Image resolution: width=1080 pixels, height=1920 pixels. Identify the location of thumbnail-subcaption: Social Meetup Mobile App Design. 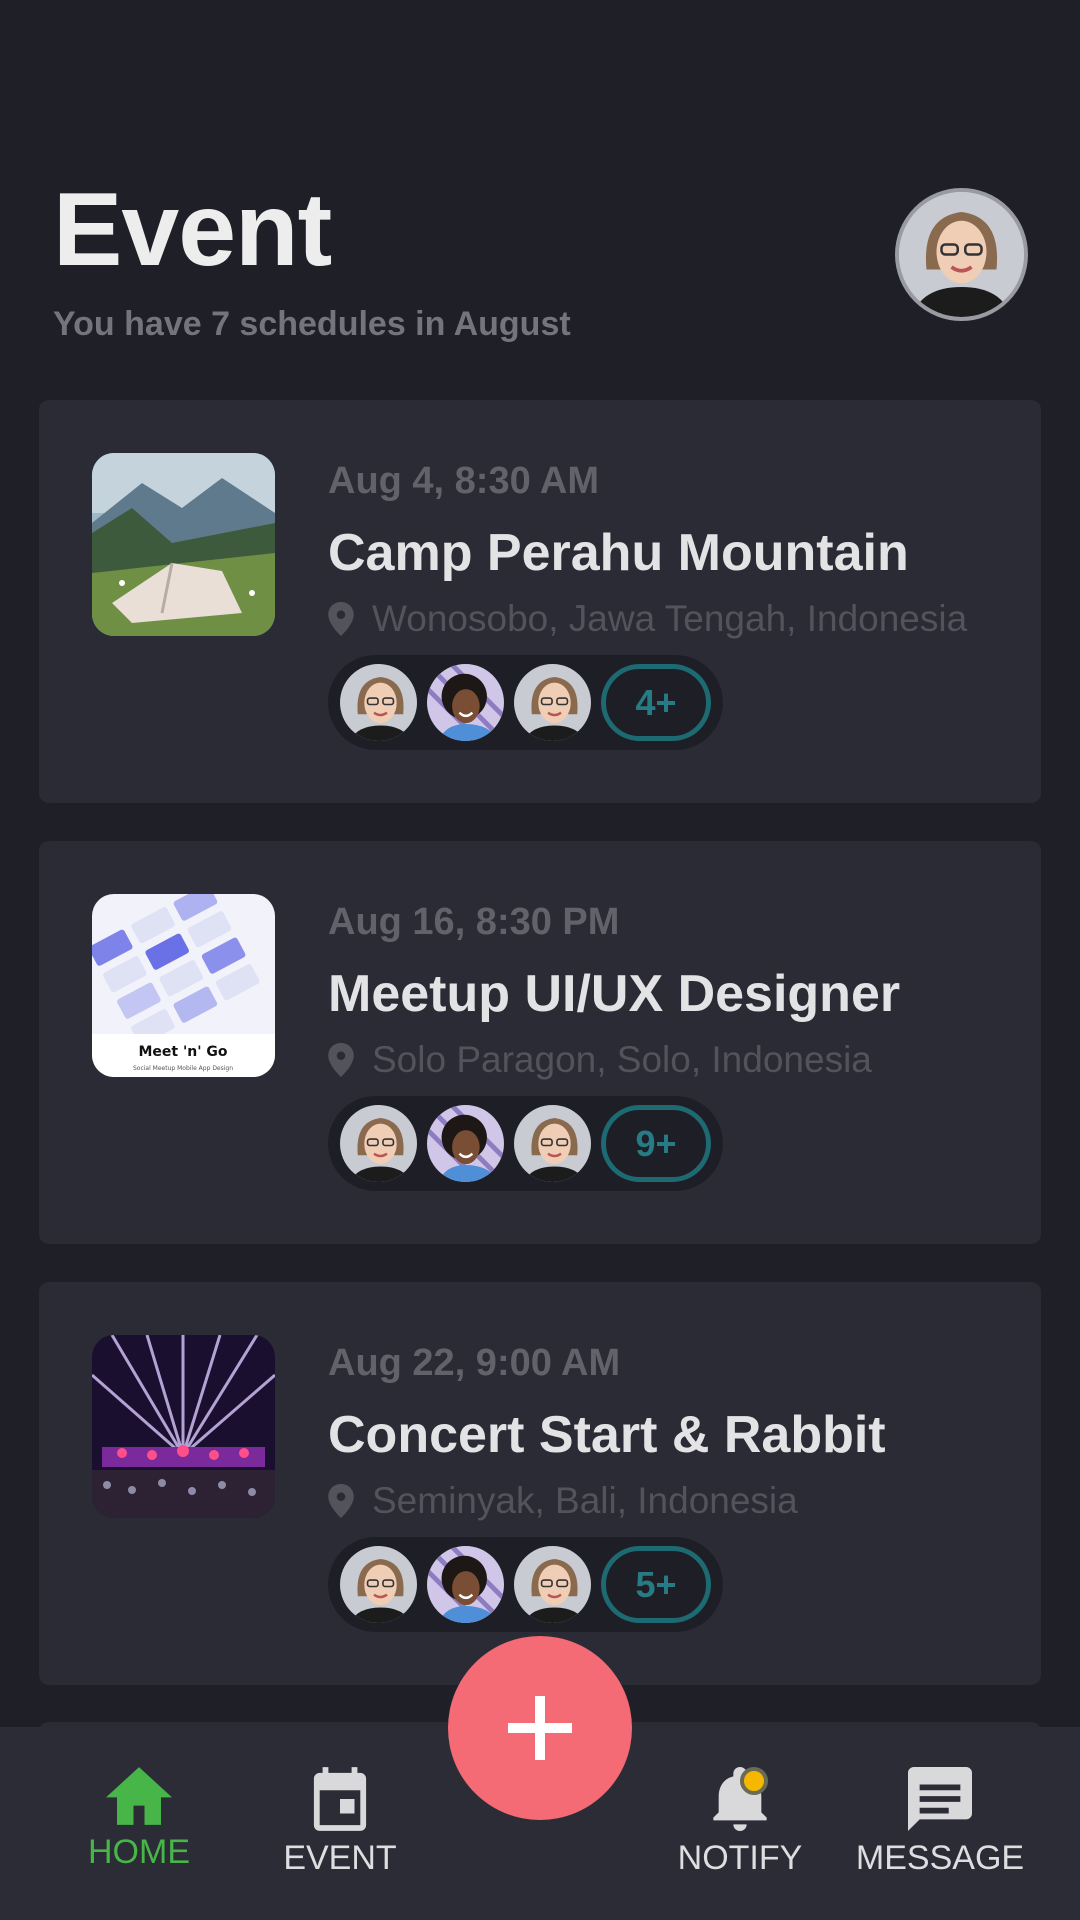
(183, 1068).